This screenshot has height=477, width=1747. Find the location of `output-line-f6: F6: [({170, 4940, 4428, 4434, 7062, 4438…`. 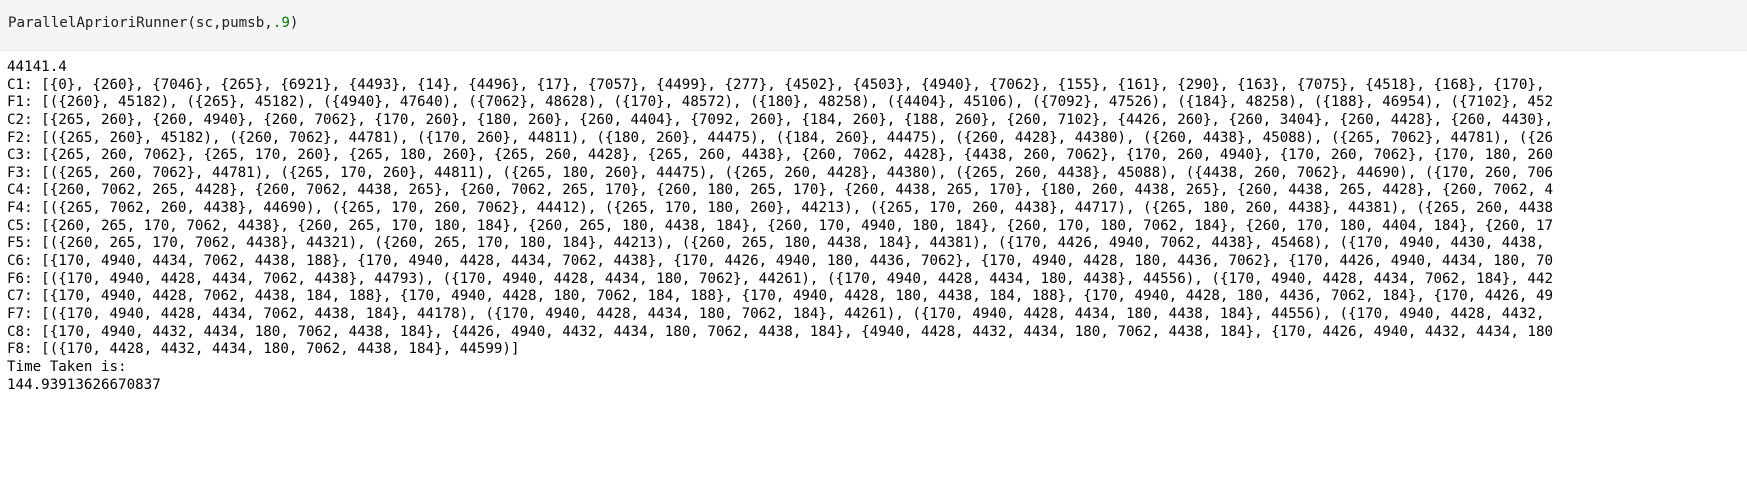

output-line-f6: F6: [({170, 4940, 4428, 4434, 7062, 4438… is located at coordinates (780, 278).